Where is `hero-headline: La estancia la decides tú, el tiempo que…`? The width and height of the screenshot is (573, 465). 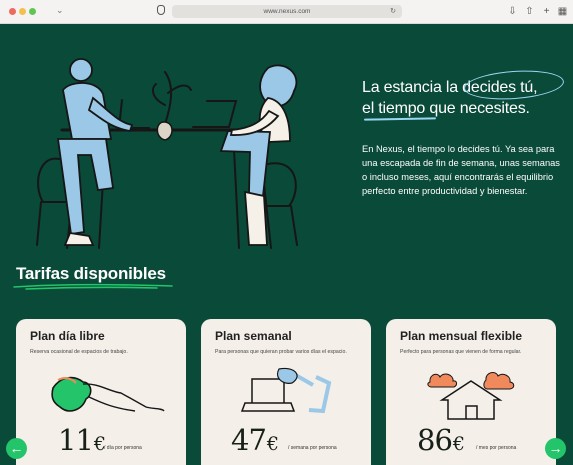 hero-headline: La estancia la decides tú, el tiempo que… is located at coordinates (464, 94).